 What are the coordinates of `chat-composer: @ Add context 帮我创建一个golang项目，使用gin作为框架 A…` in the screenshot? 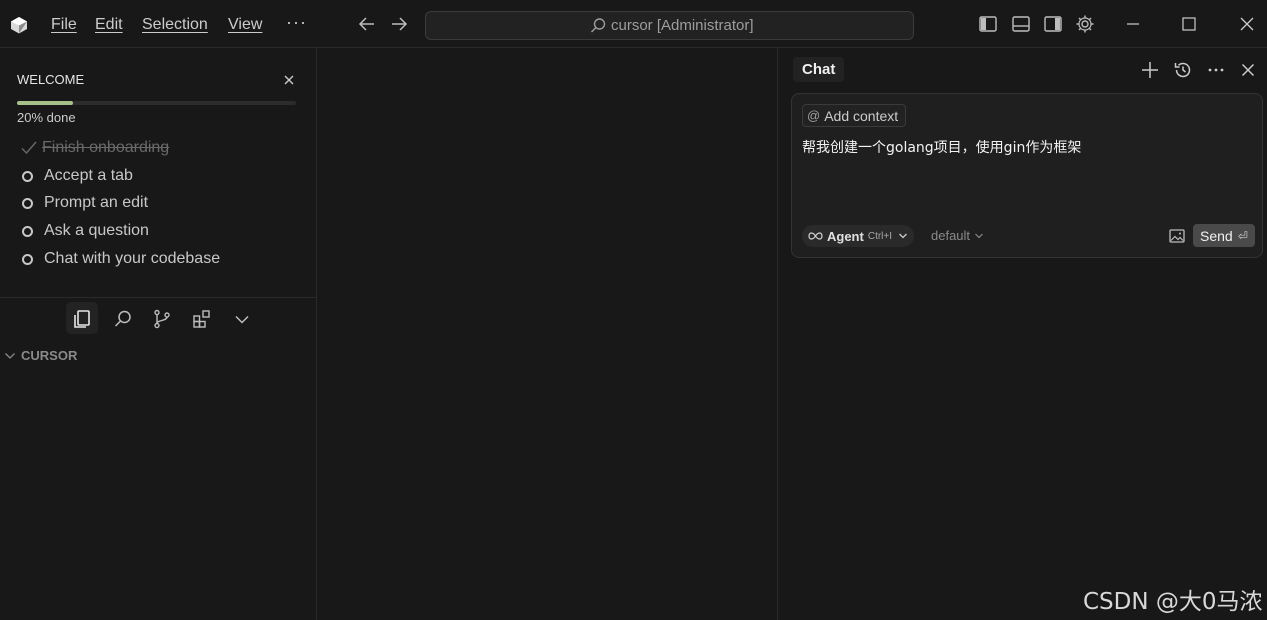 It's located at (1027, 175).